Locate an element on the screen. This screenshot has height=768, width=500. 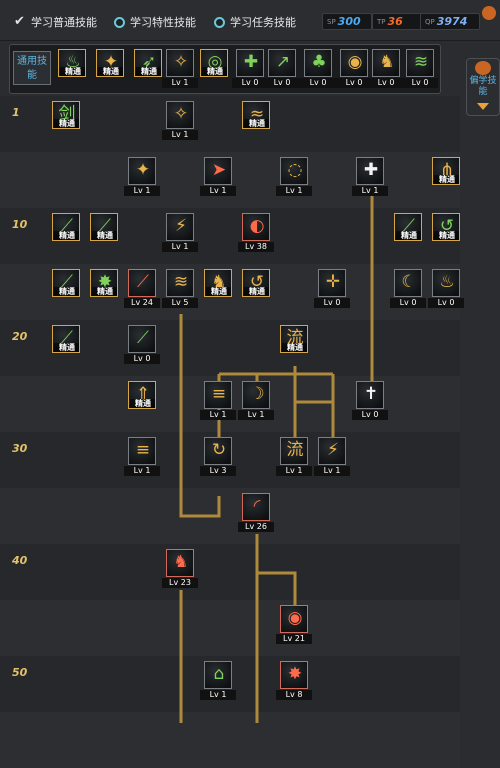
side-skill-label: 偏学技能 is located at coordinates (483, 86).